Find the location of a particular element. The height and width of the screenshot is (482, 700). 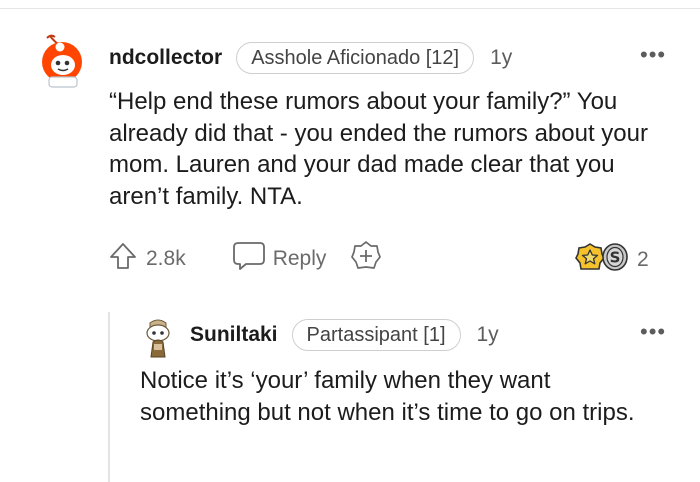

thread-line is located at coordinates (109, 397).